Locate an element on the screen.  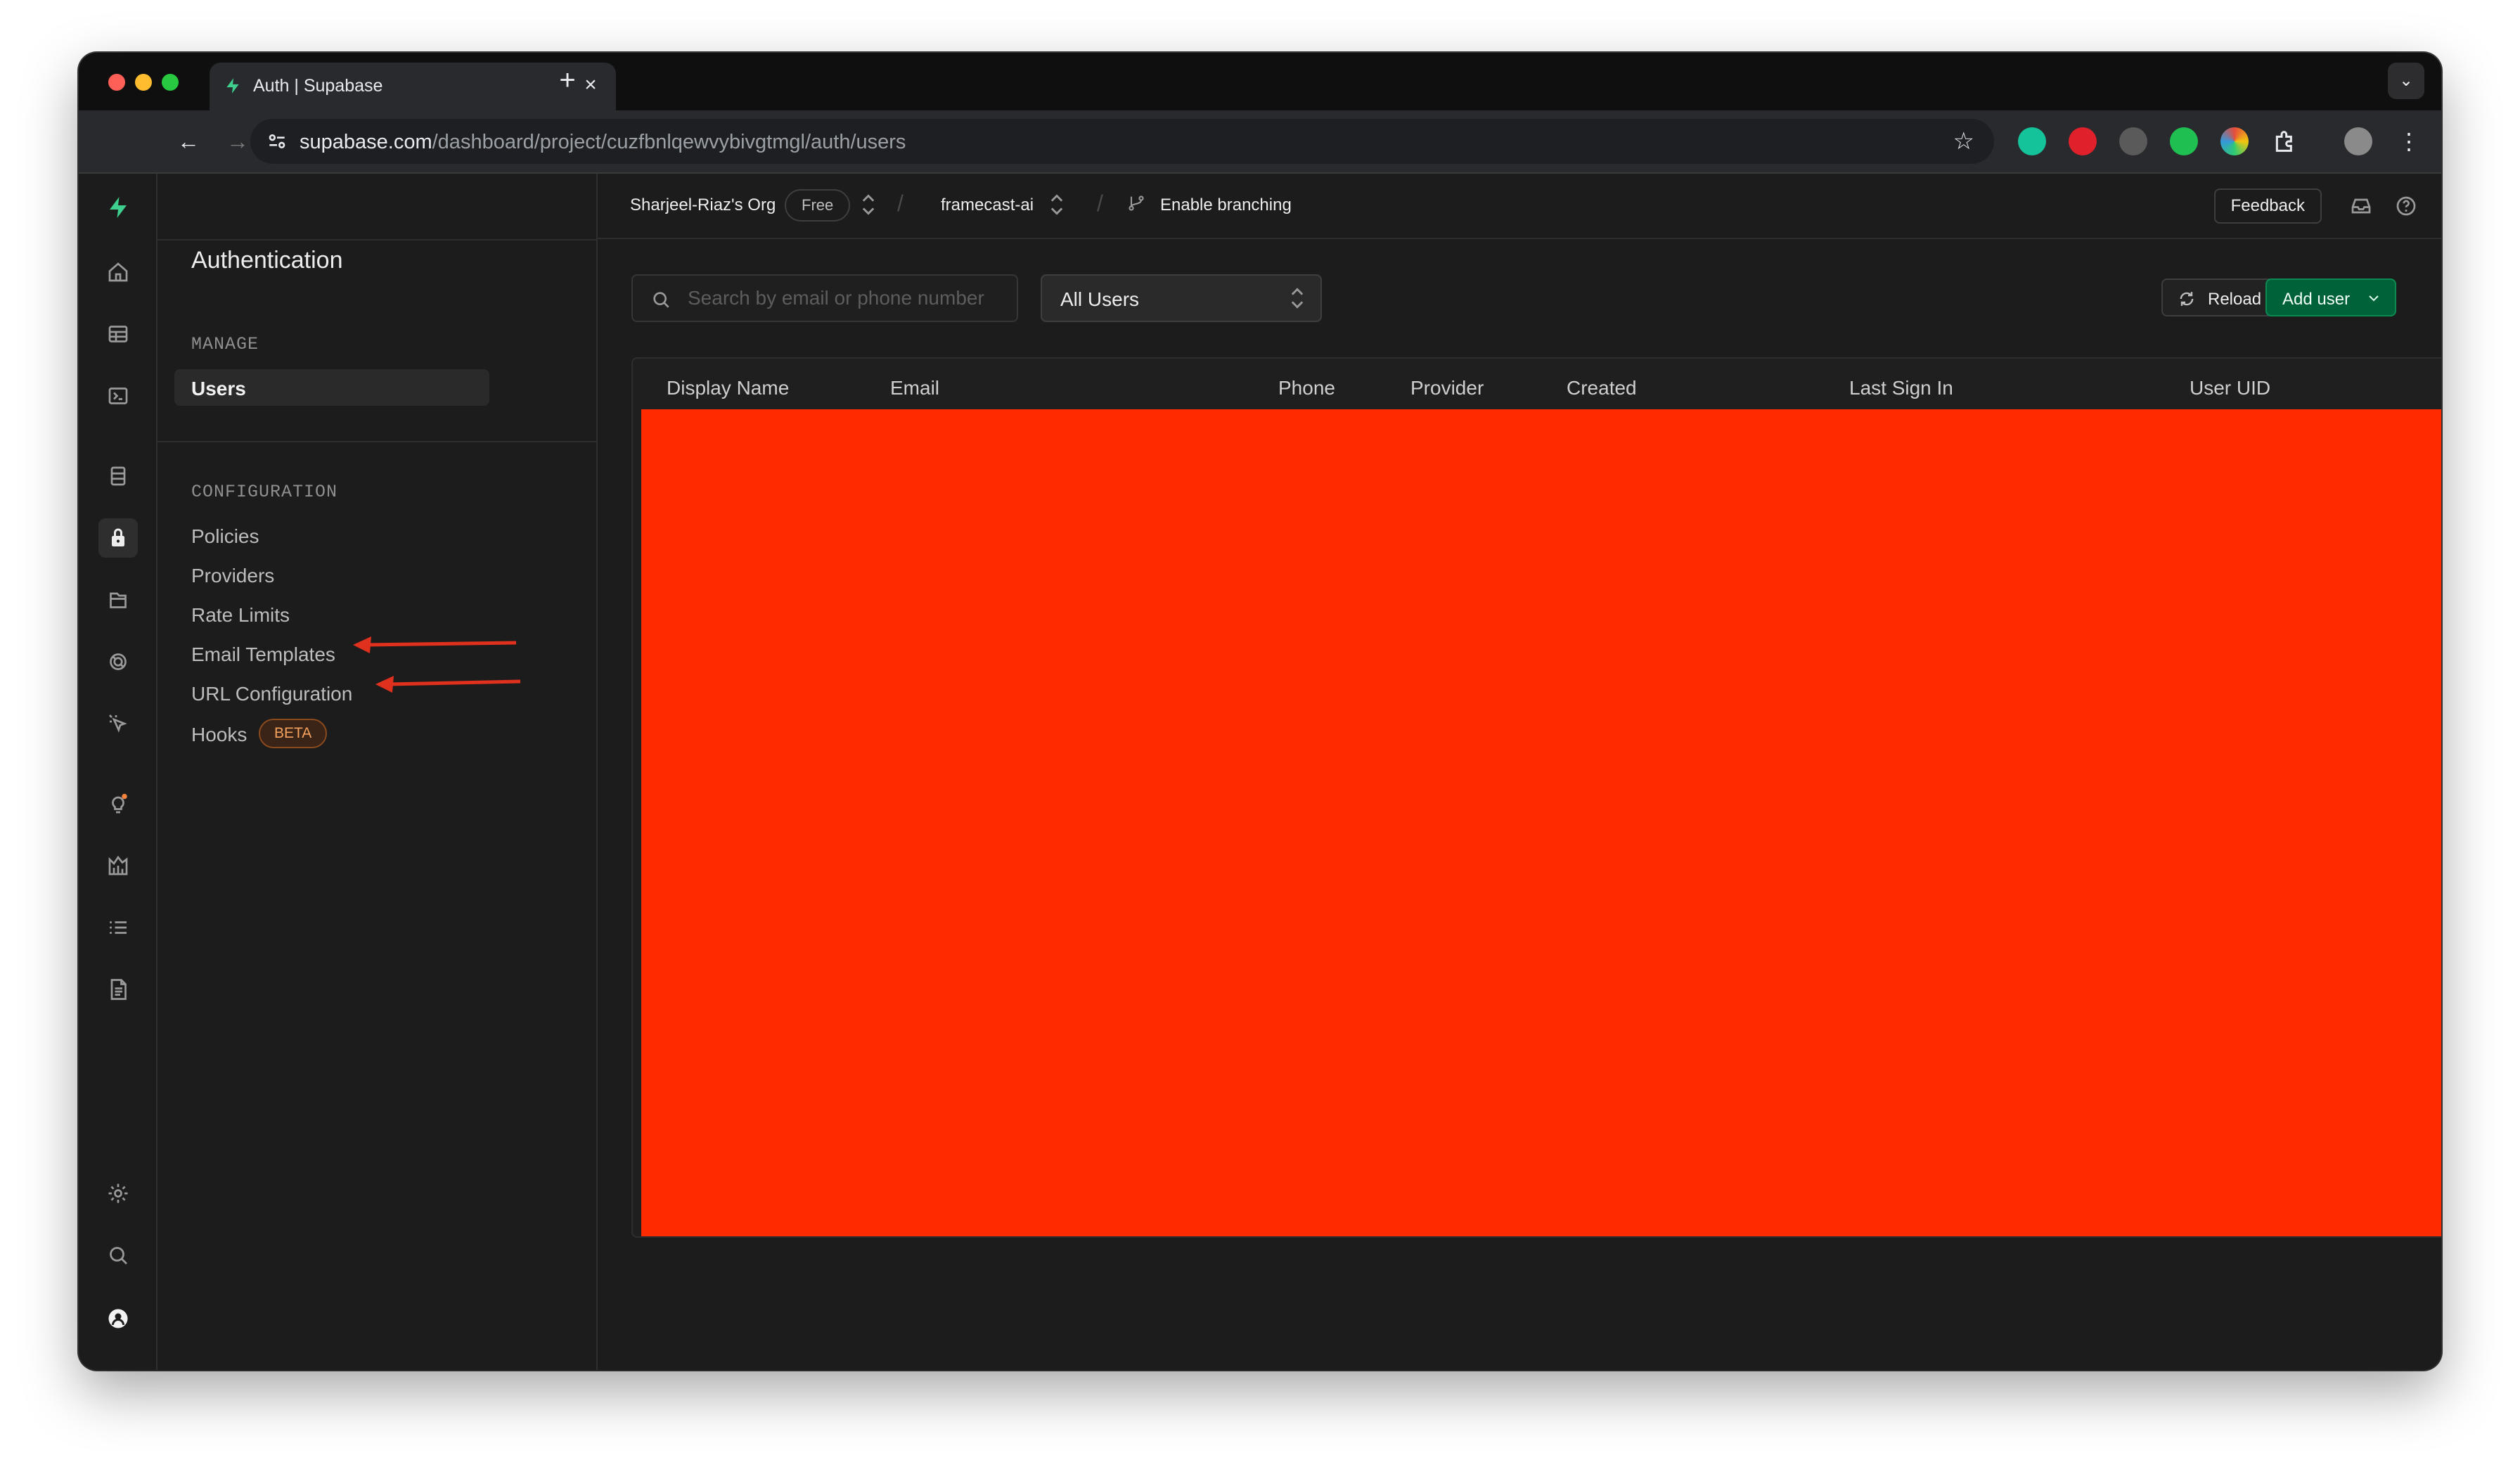
user-filter-value: All Users is located at coordinates (1100, 299).